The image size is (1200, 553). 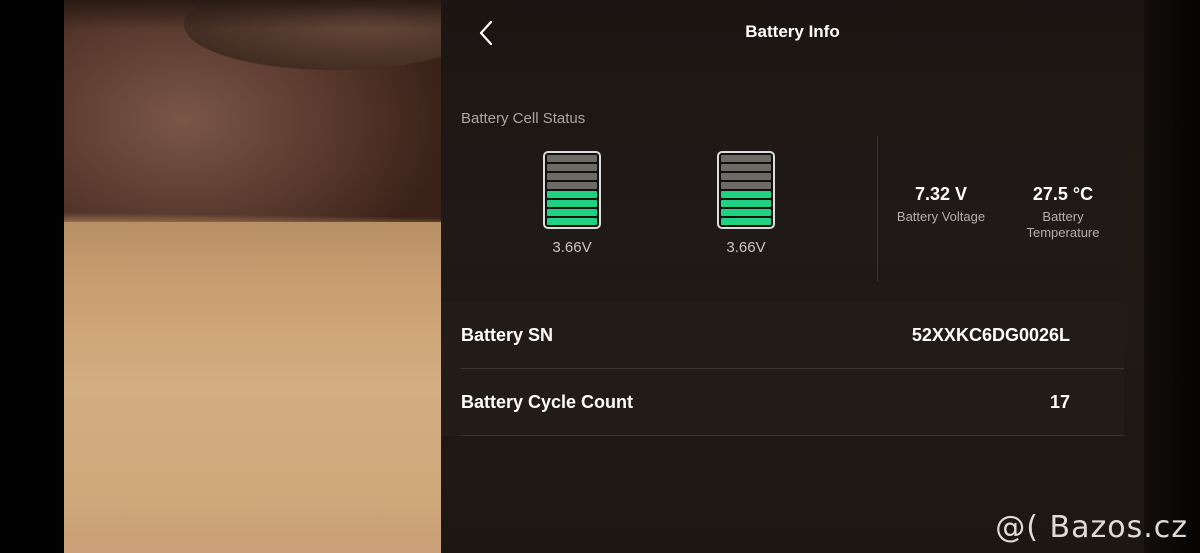 I want to click on cell-card-divider, so click(x=877, y=208).